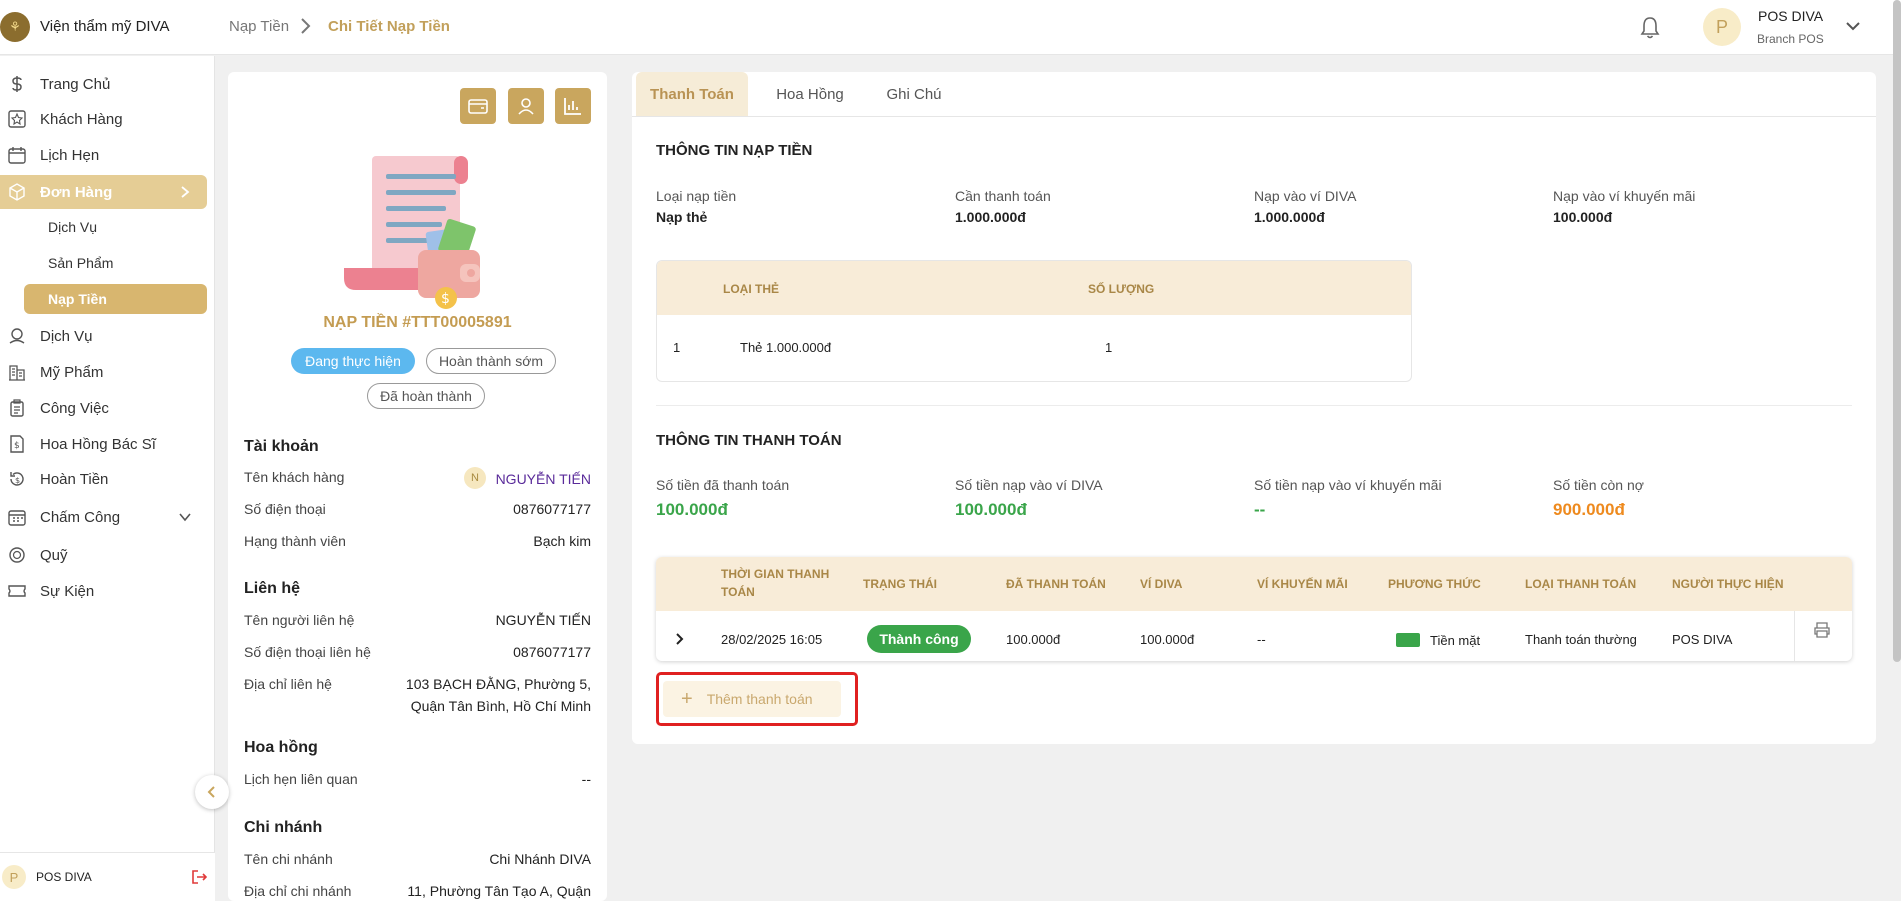 Image resolution: width=1901 pixels, height=901 pixels. What do you see at coordinates (17, 373) in the screenshot?
I see `building-icon` at bounding box center [17, 373].